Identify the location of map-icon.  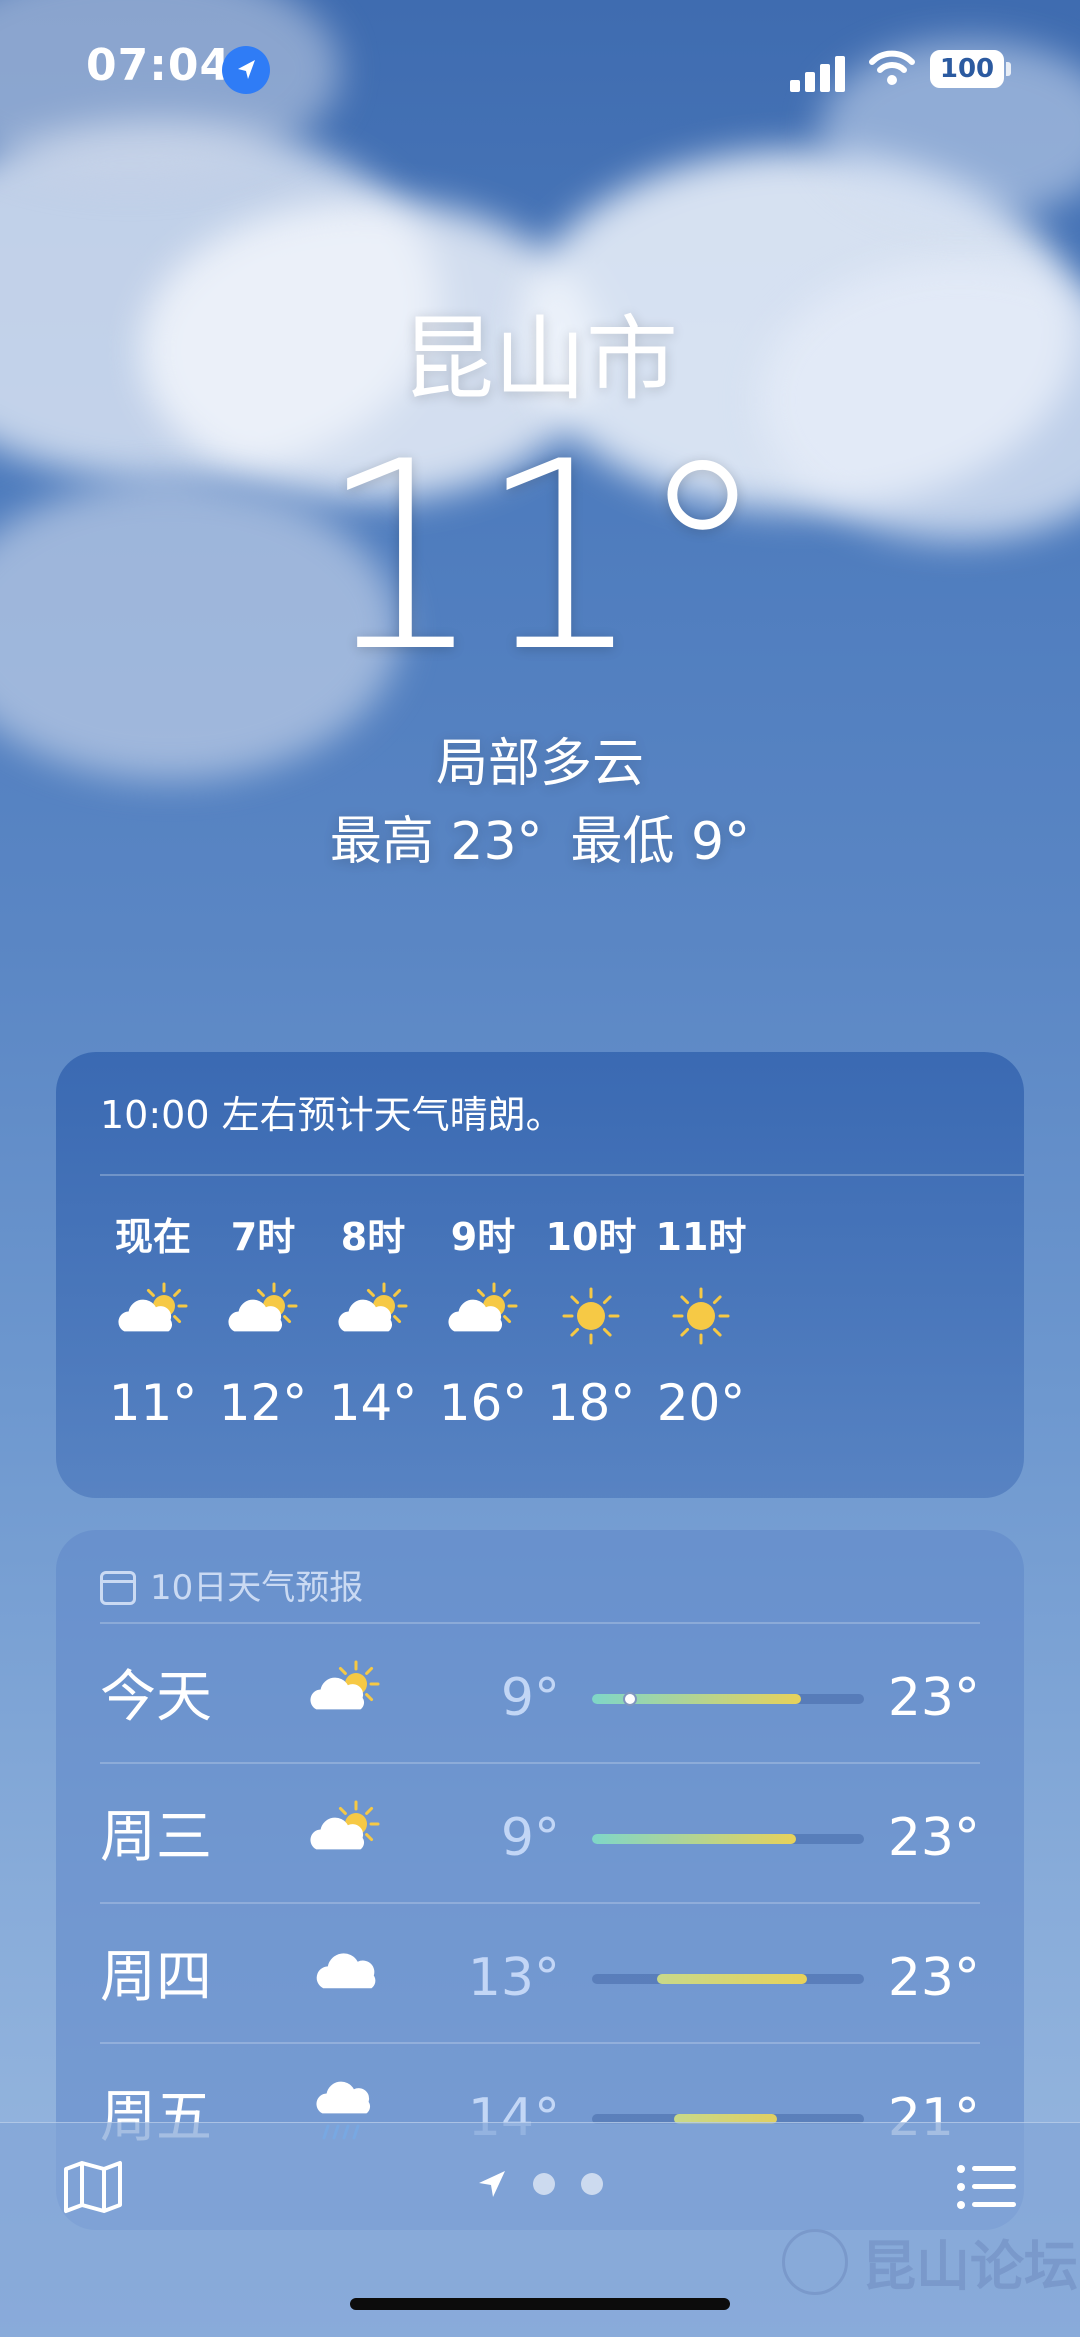
(93, 2187).